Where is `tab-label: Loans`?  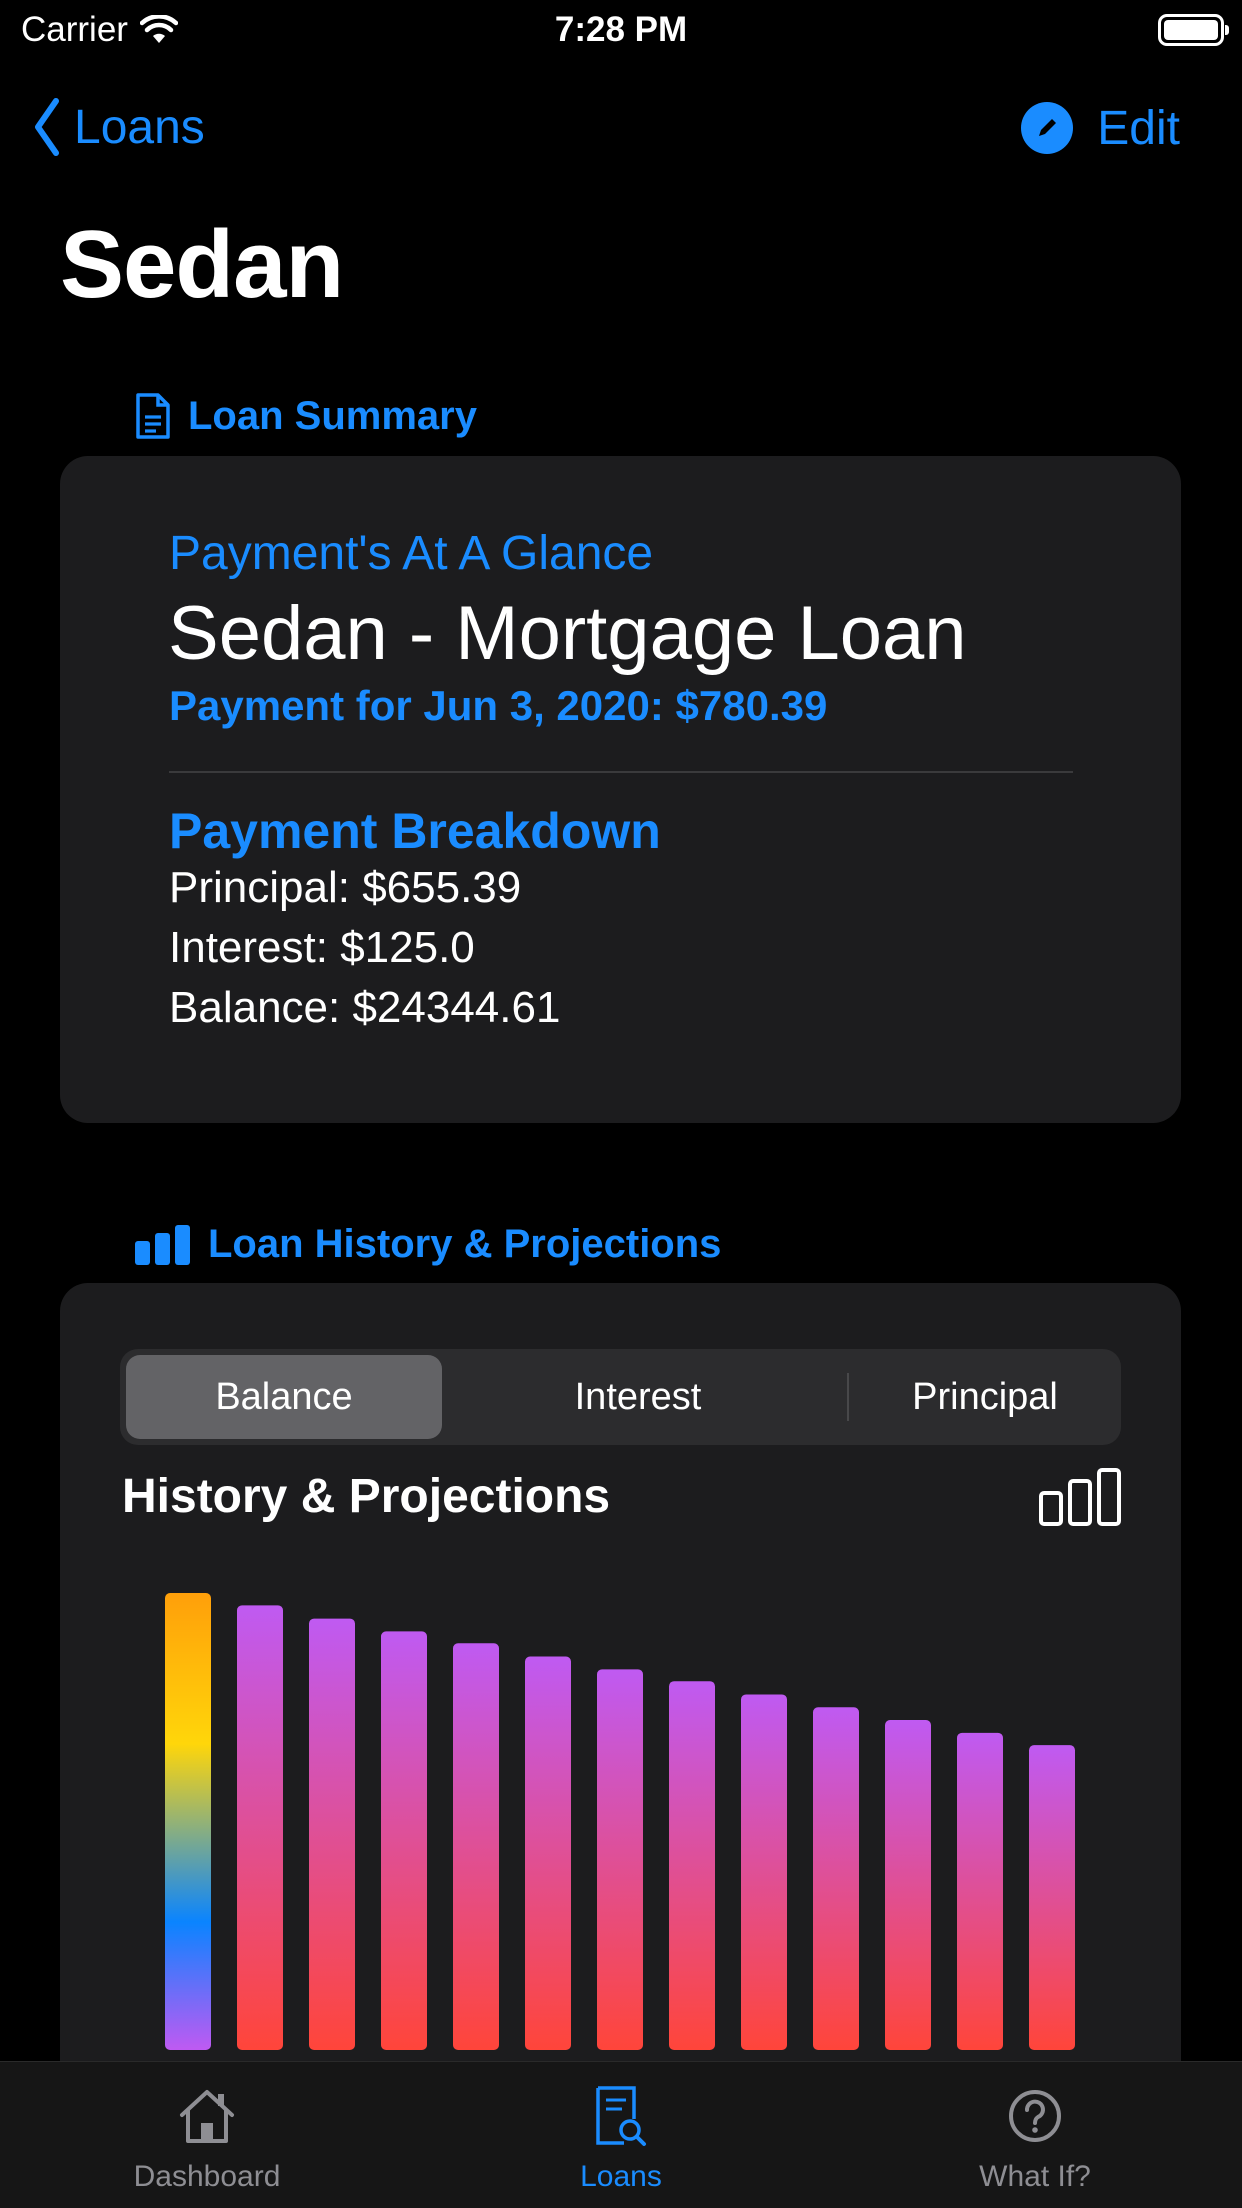 tab-label: Loans is located at coordinates (621, 2176).